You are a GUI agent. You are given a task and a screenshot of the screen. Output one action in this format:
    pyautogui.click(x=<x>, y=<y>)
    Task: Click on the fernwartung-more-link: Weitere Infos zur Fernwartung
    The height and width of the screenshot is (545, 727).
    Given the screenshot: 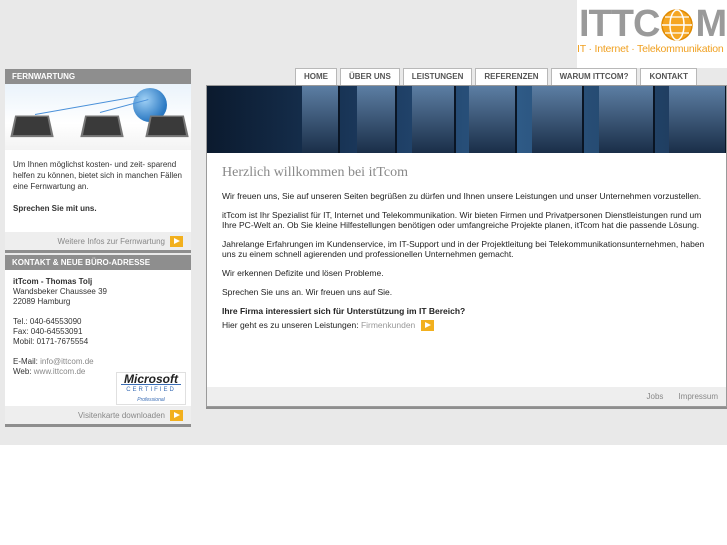 What is the action you would take?
    pyautogui.click(x=98, y=241)
    